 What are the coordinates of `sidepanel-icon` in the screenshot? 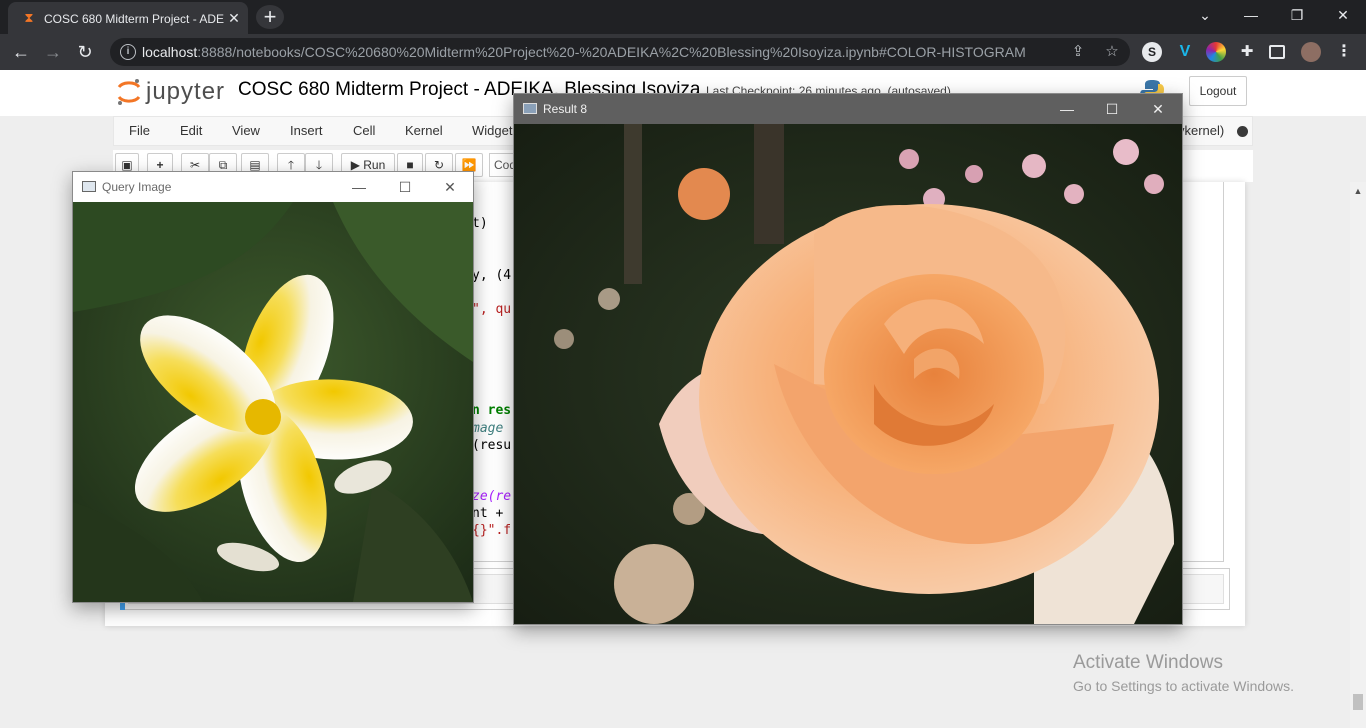 It's located at (1277, 52).